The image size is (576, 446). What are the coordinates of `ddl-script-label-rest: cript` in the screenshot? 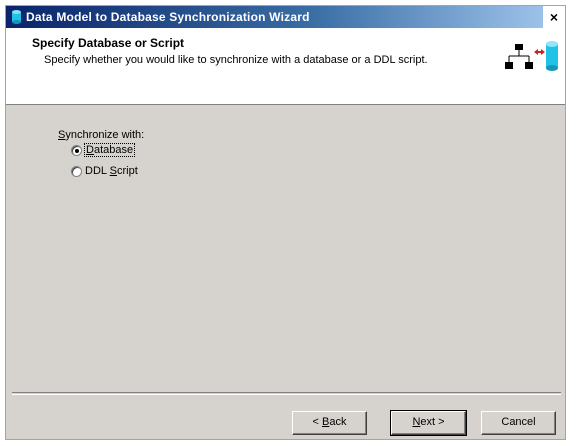 It's located at (127, 171).